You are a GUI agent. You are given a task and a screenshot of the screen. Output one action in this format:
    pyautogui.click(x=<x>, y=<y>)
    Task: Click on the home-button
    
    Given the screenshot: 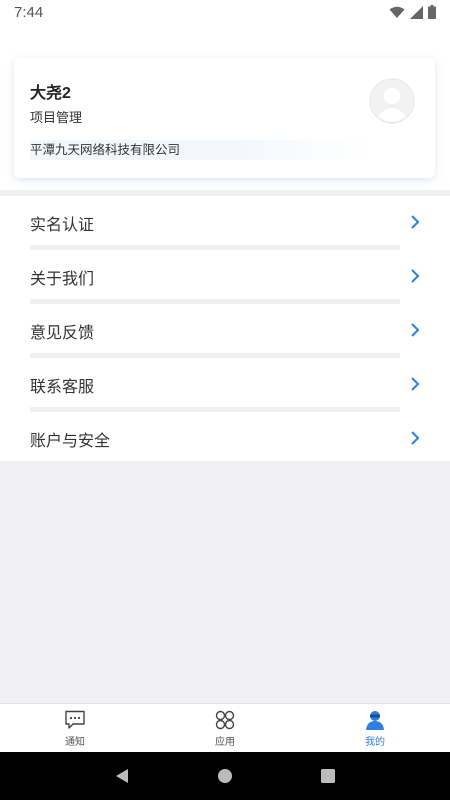 What is the action you would take?
    pyautogui.click(x=225, y=776)
    